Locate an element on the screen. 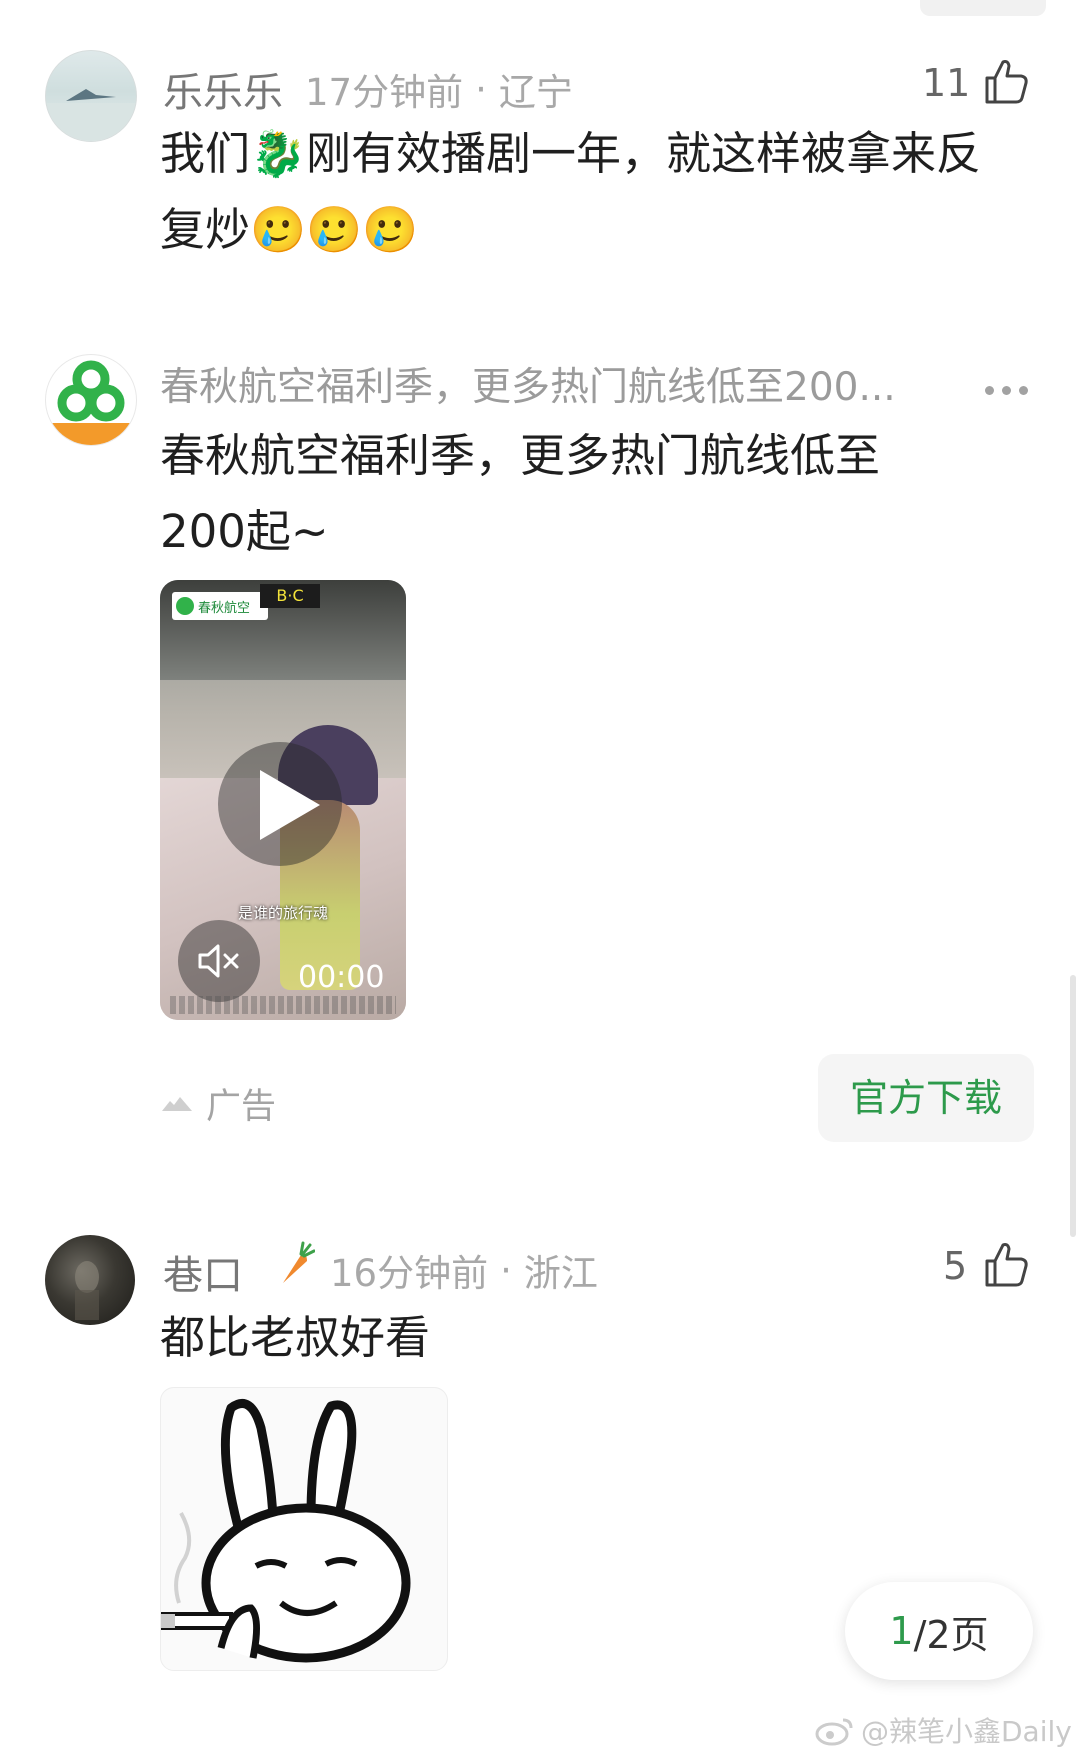  video-fine-print is located at coordinates (283, 1005).